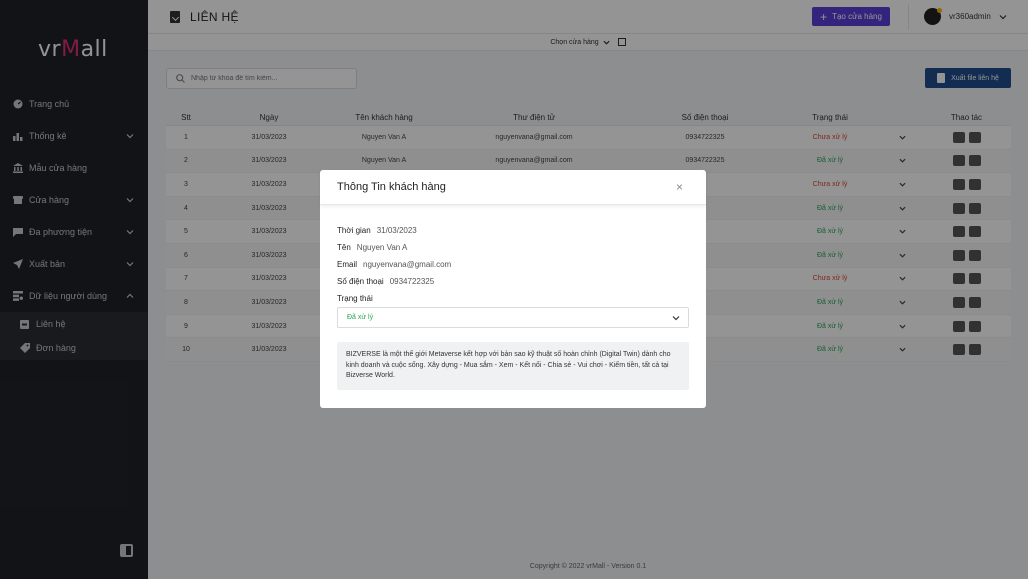 The width and height of the screenshot is (1028, 579). Describe the element at coordinates (513, 187) in the screenshot. I see `modal-header: Thông Tin khách hàng` at that location.